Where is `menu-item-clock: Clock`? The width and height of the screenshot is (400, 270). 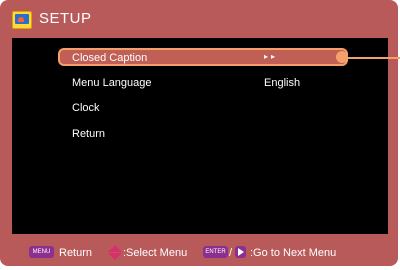 menu-item-clock: Clock is located at coordinates (203, 108).